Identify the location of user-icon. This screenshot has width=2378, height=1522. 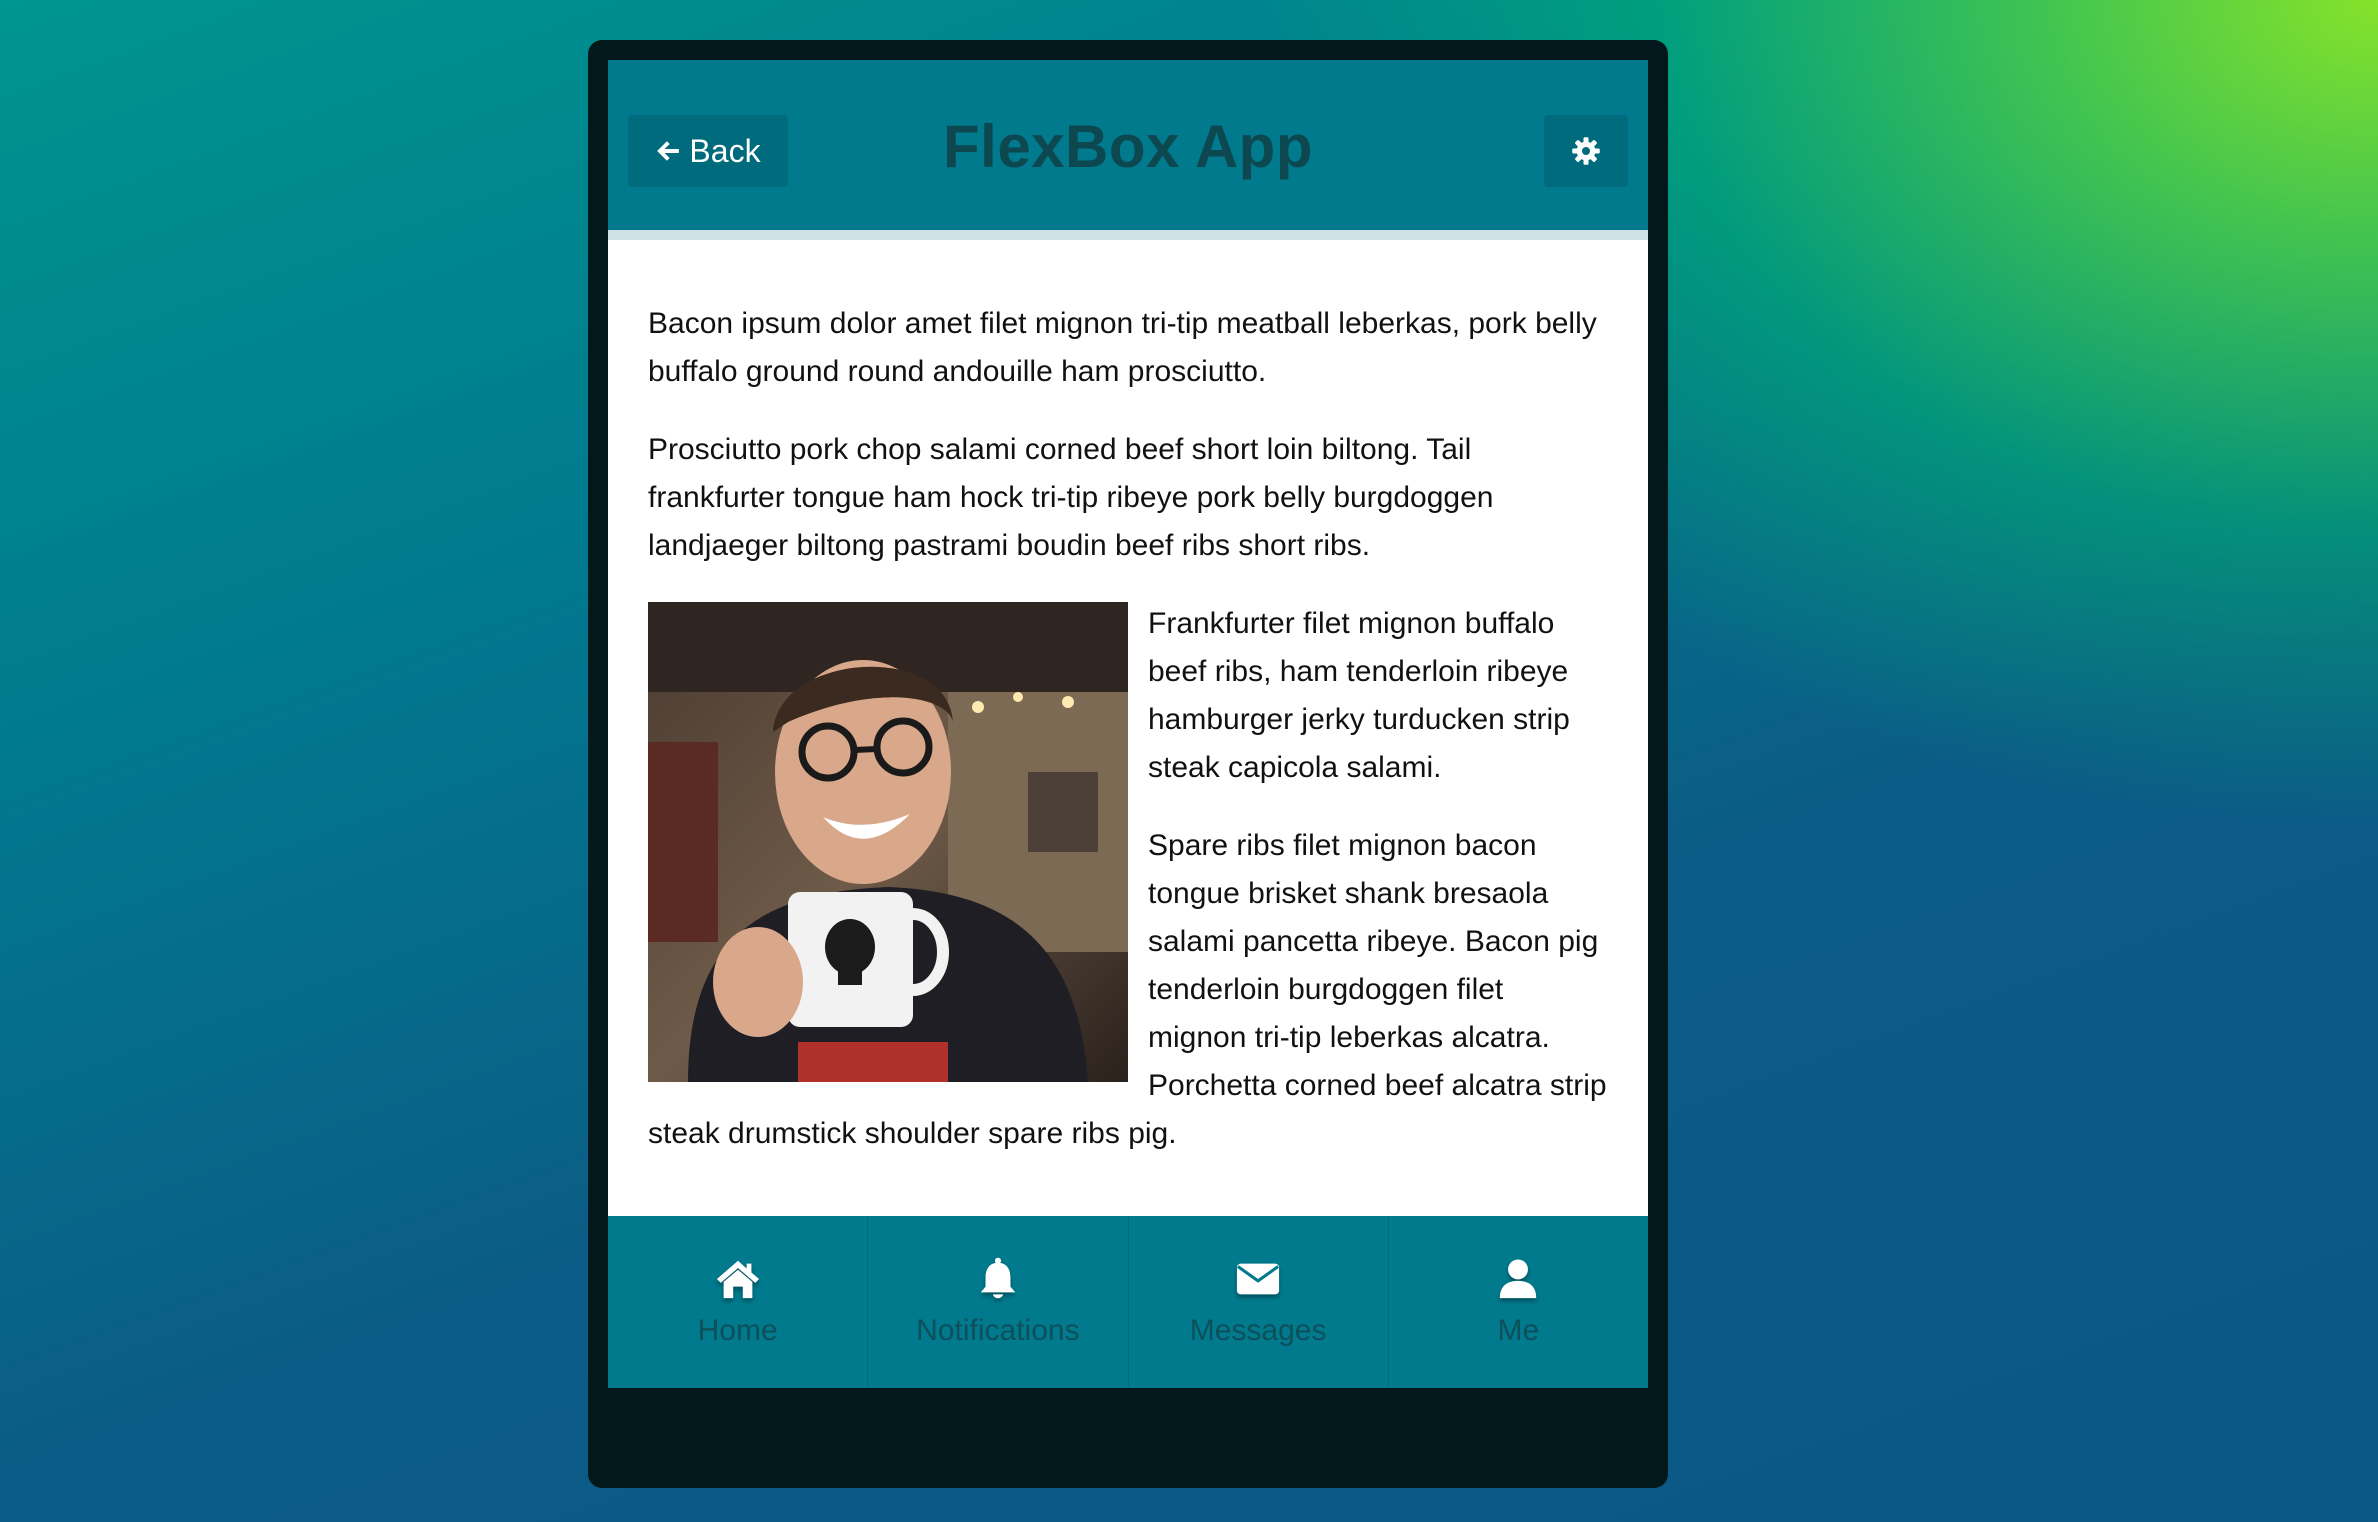
(1518, 1279).